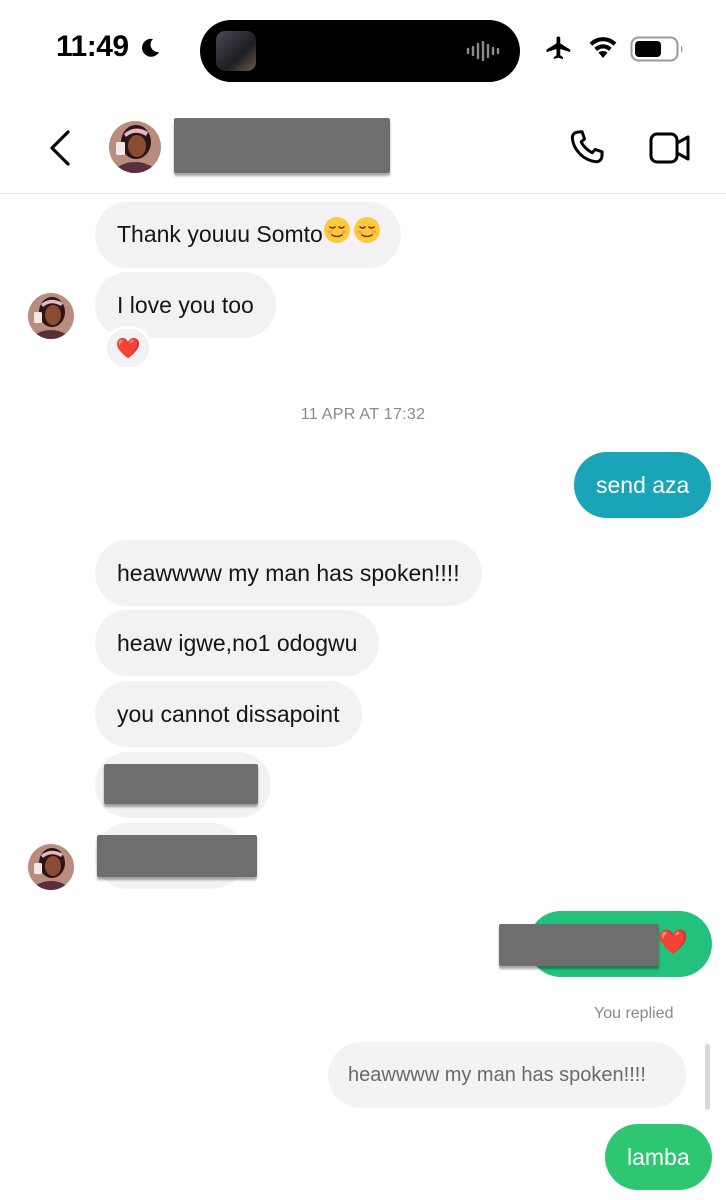 The height and width of the screenshot is (1200, 726). I want to click on message-bubble-incoming: heaw igwe,no1 odogwu, so click(237, 643).